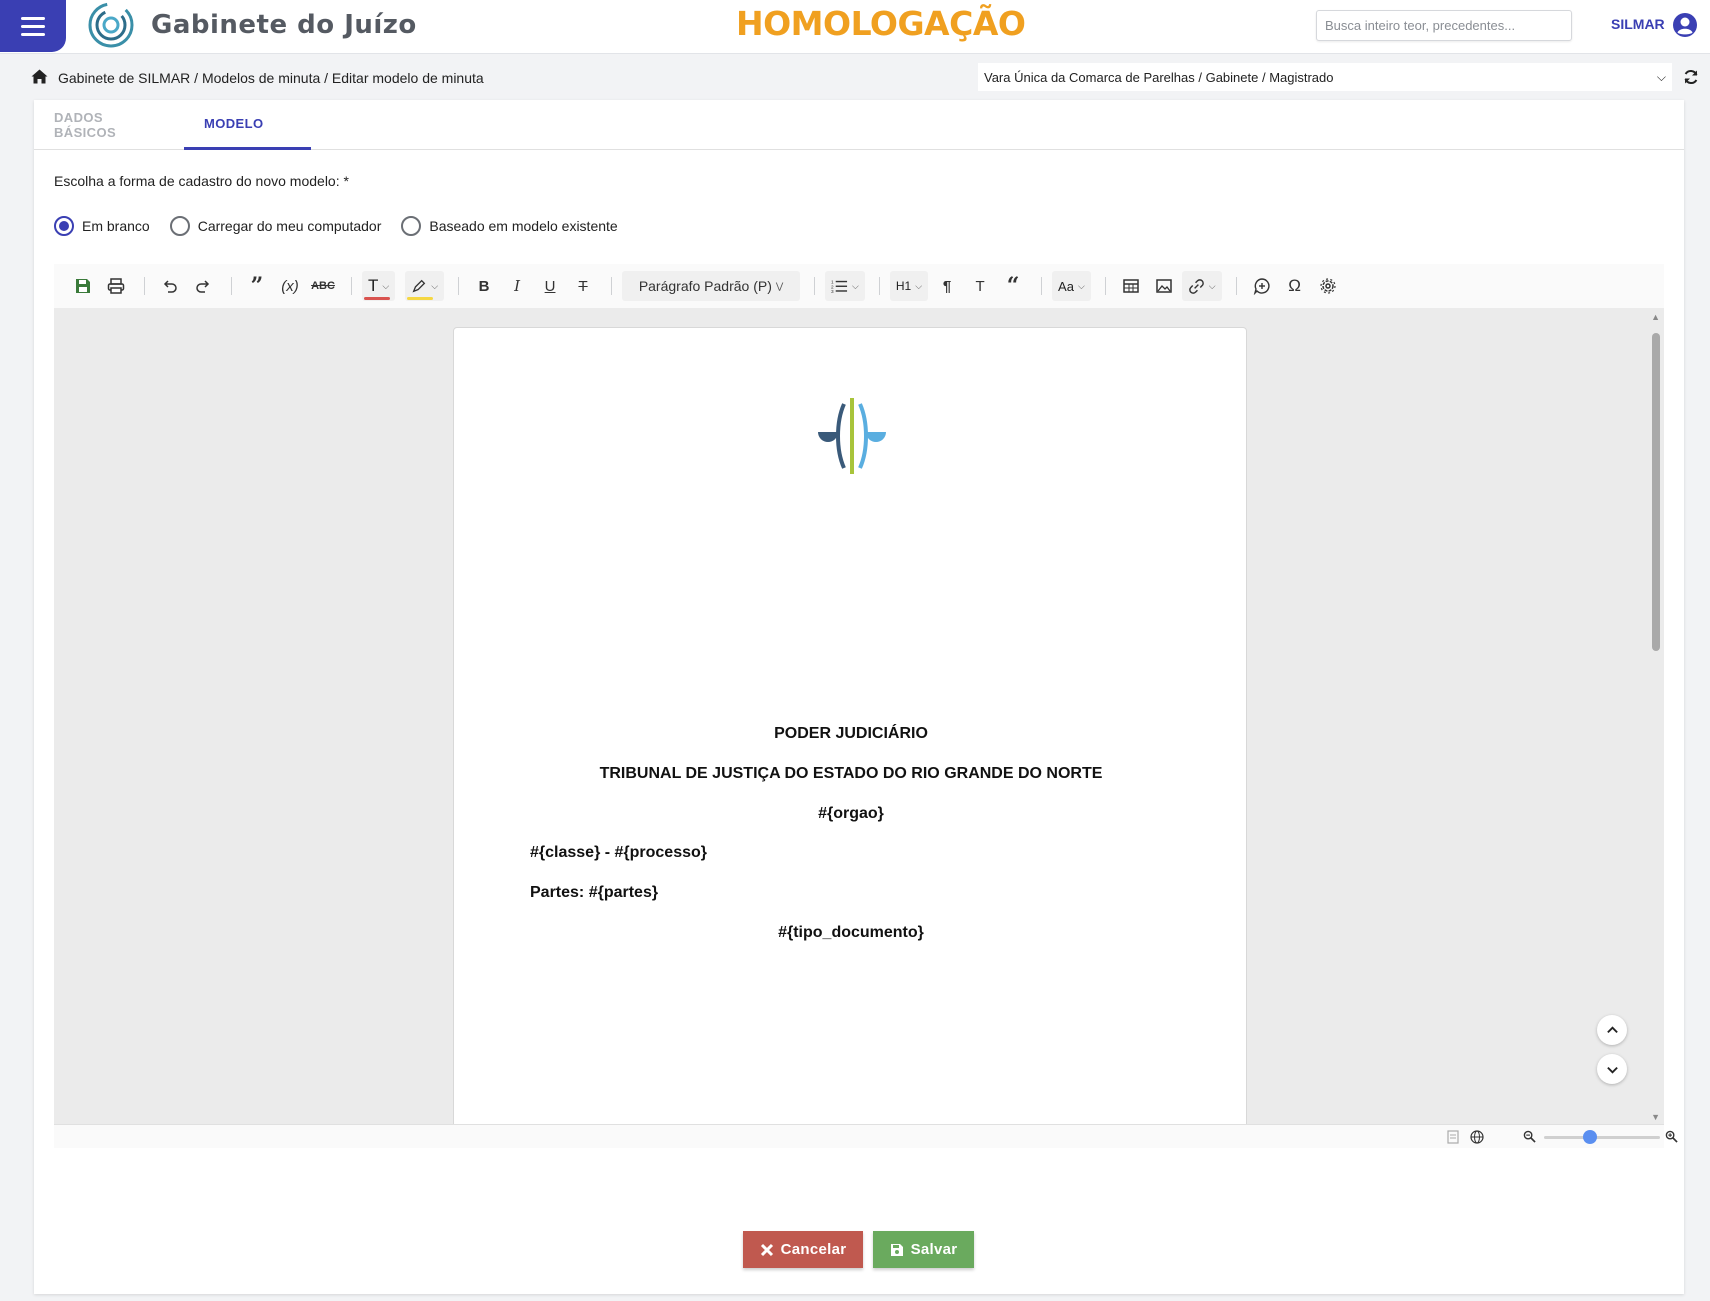 The width and height of the screenshot is (1710, 1301). What do you see at coordinates (1590, 1137) in the screenshot?
I see `zoom-slider-knob` at bounding box center [1590, 1137].